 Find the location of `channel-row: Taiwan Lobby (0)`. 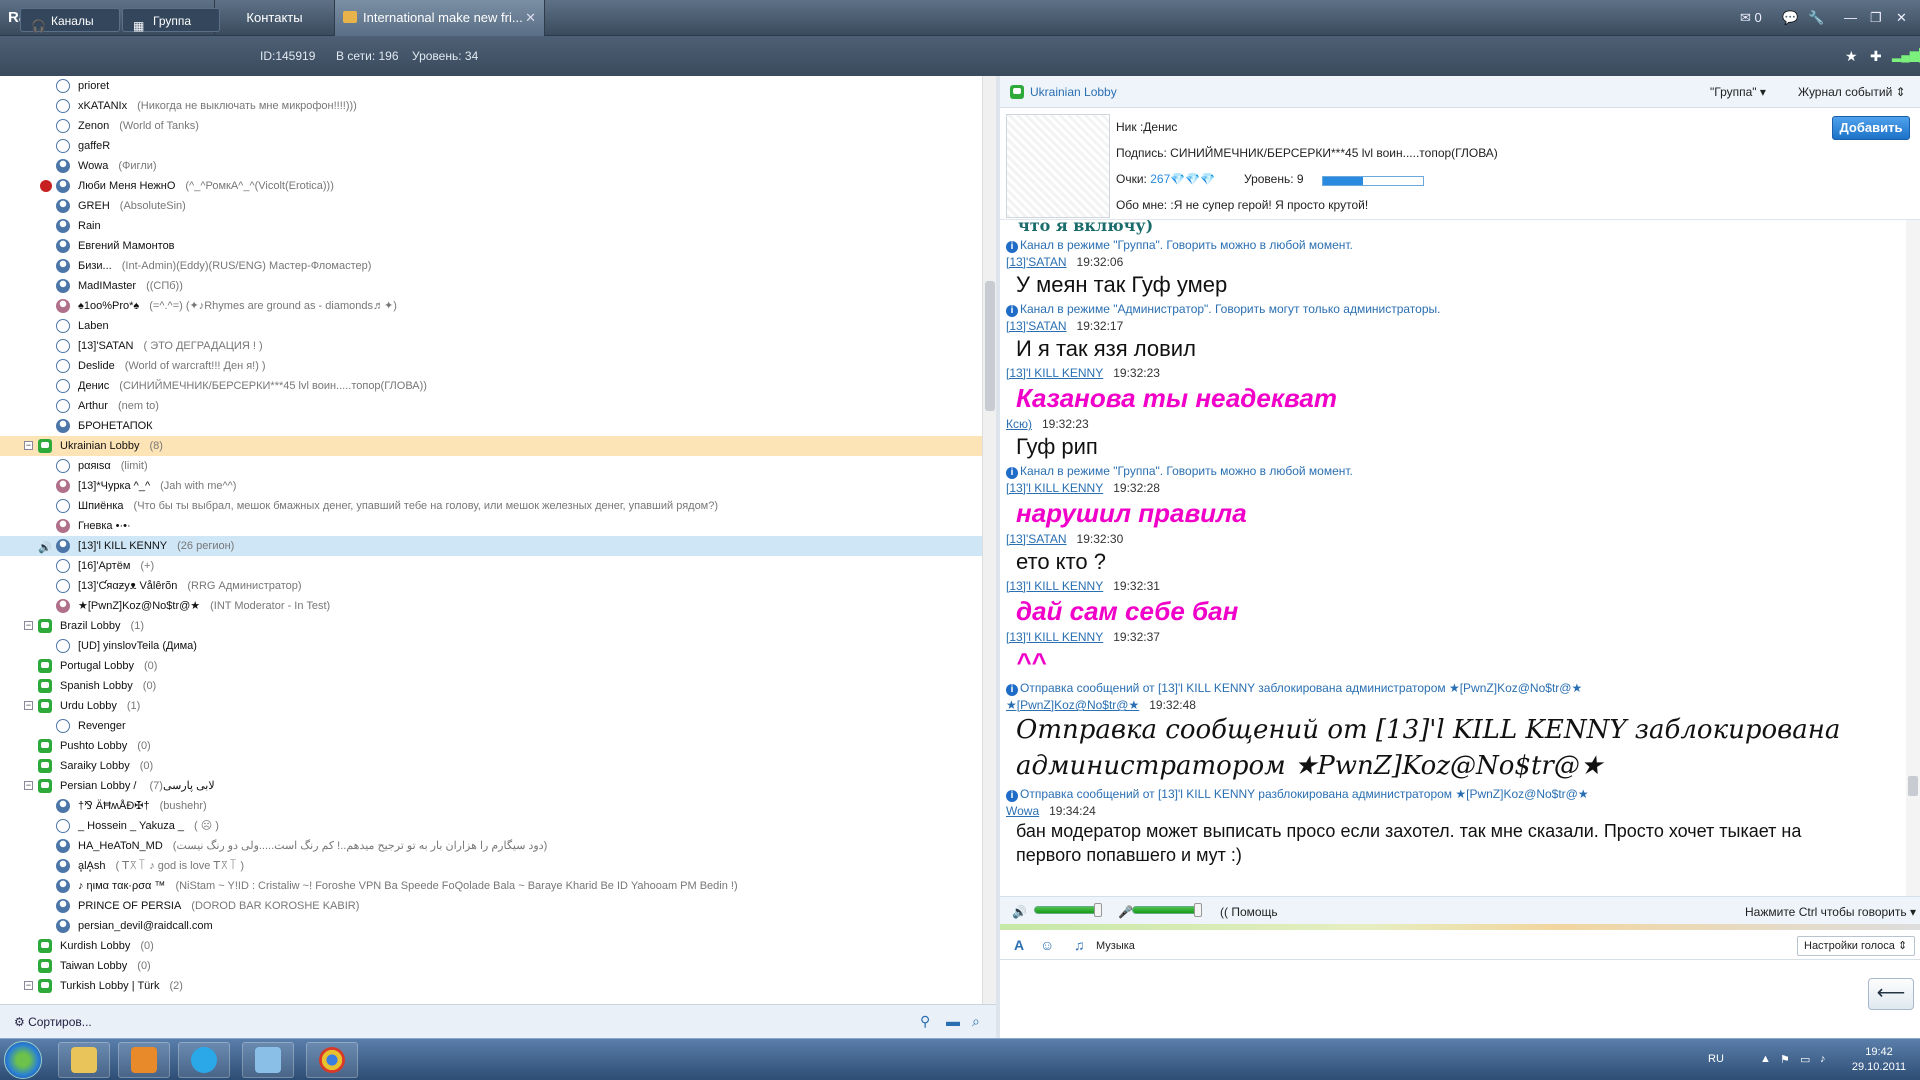

channel-row: Taiwan Lobby (0) is located at coordinates (498, 966).